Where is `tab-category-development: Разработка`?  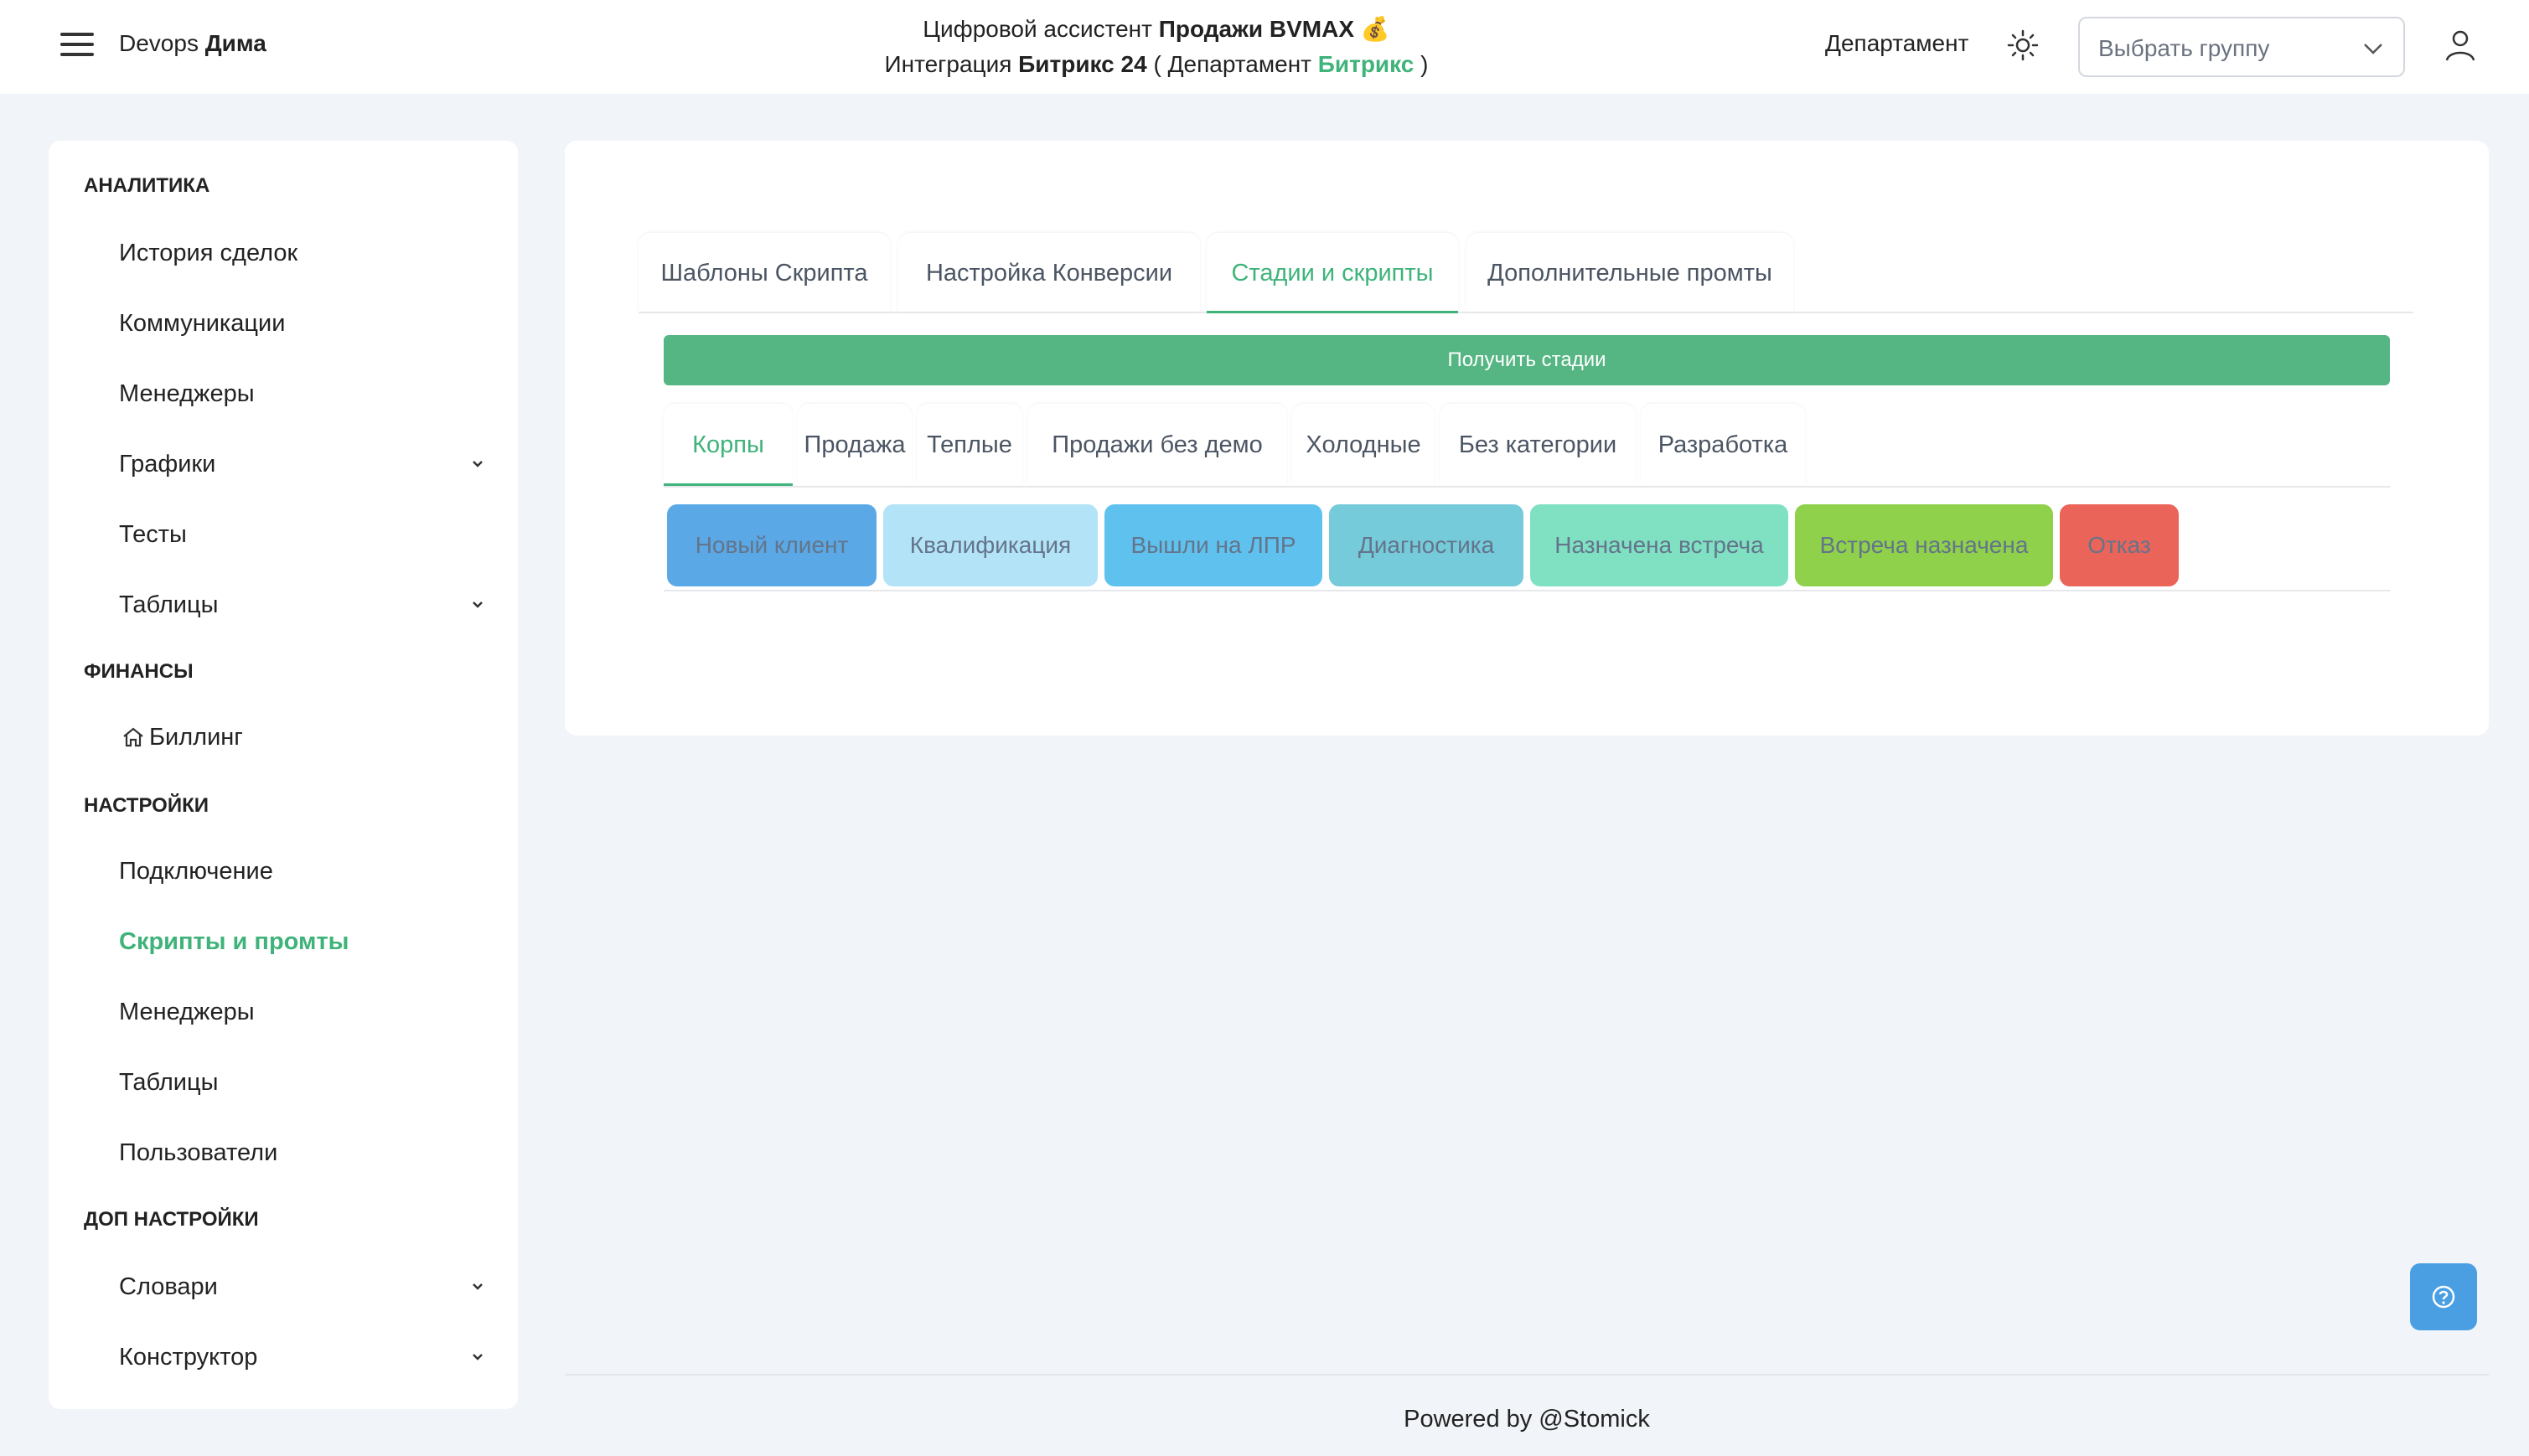 tab-category-development: Разработка is located at coordinates (1723, 445).